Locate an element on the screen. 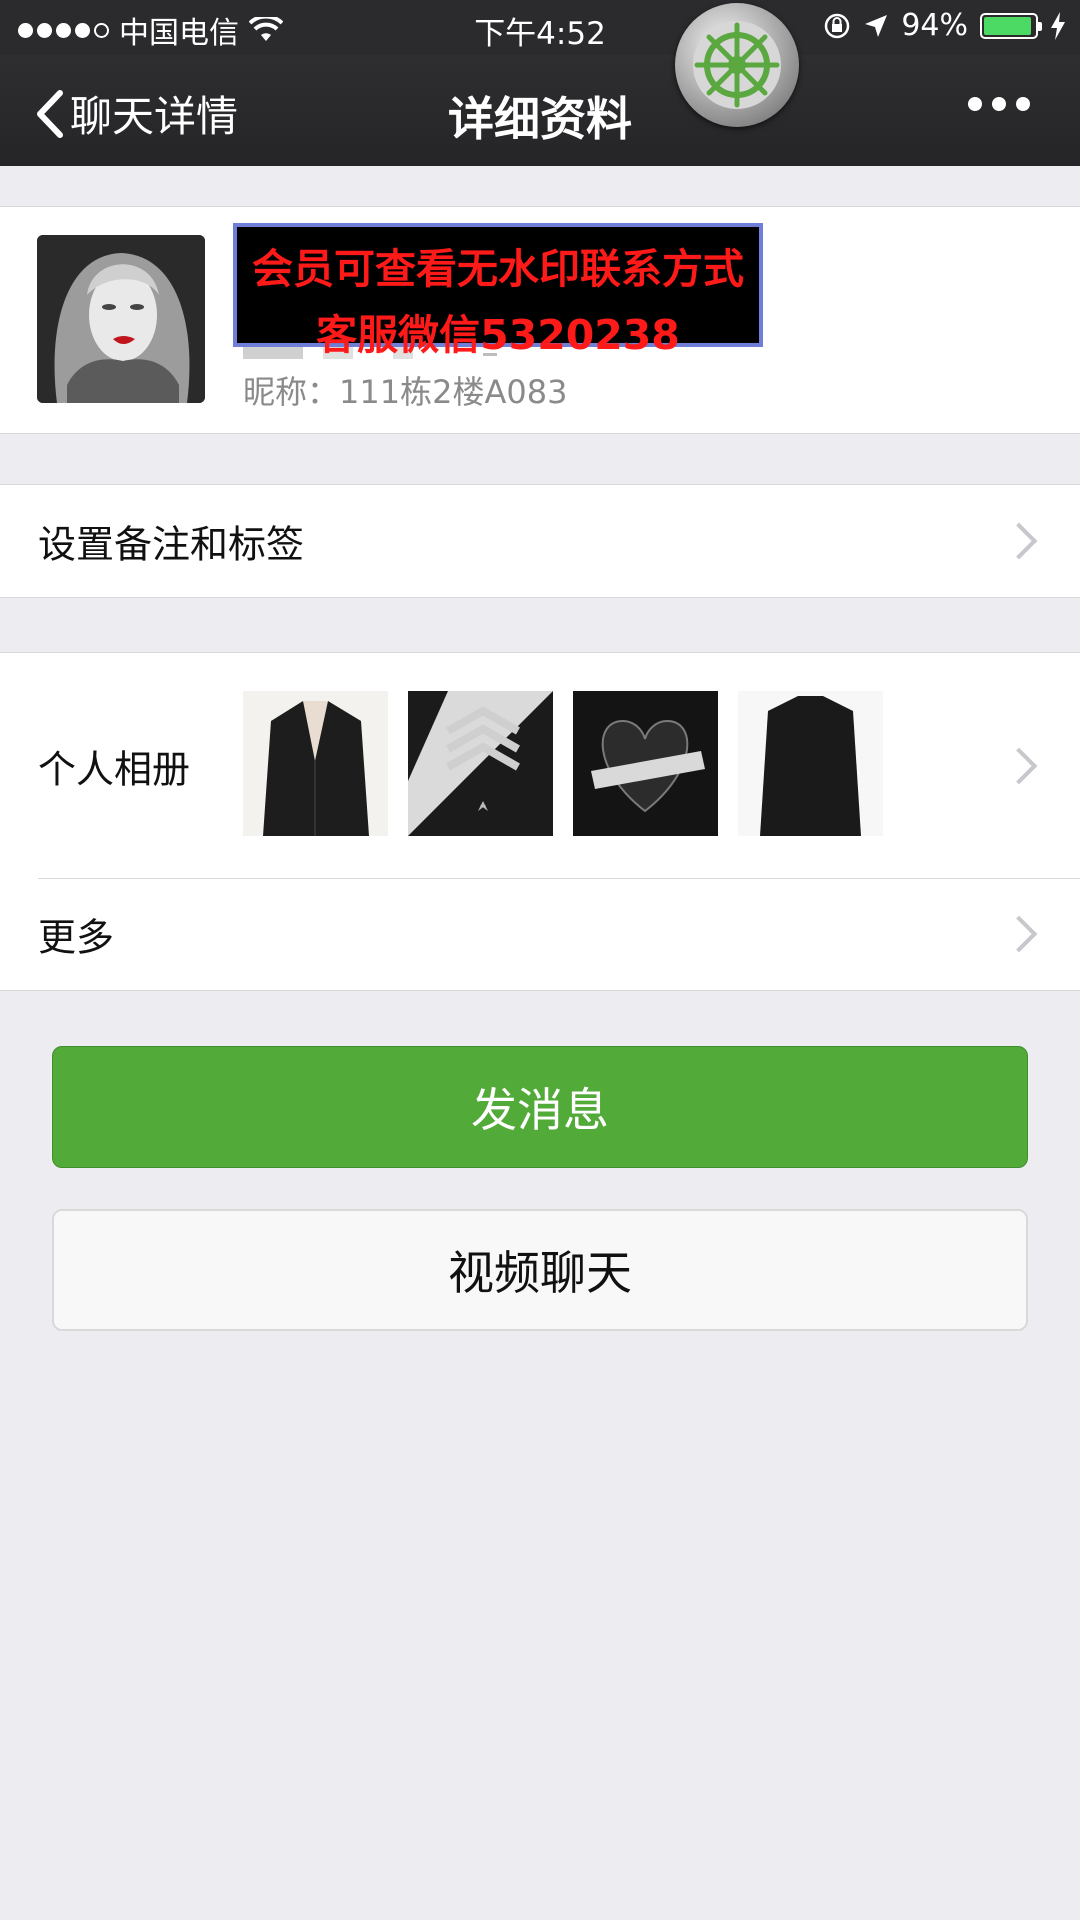 This screenshot has width=1080, height=1920. ship-wheel-icon is located at coordinates (737, 65).